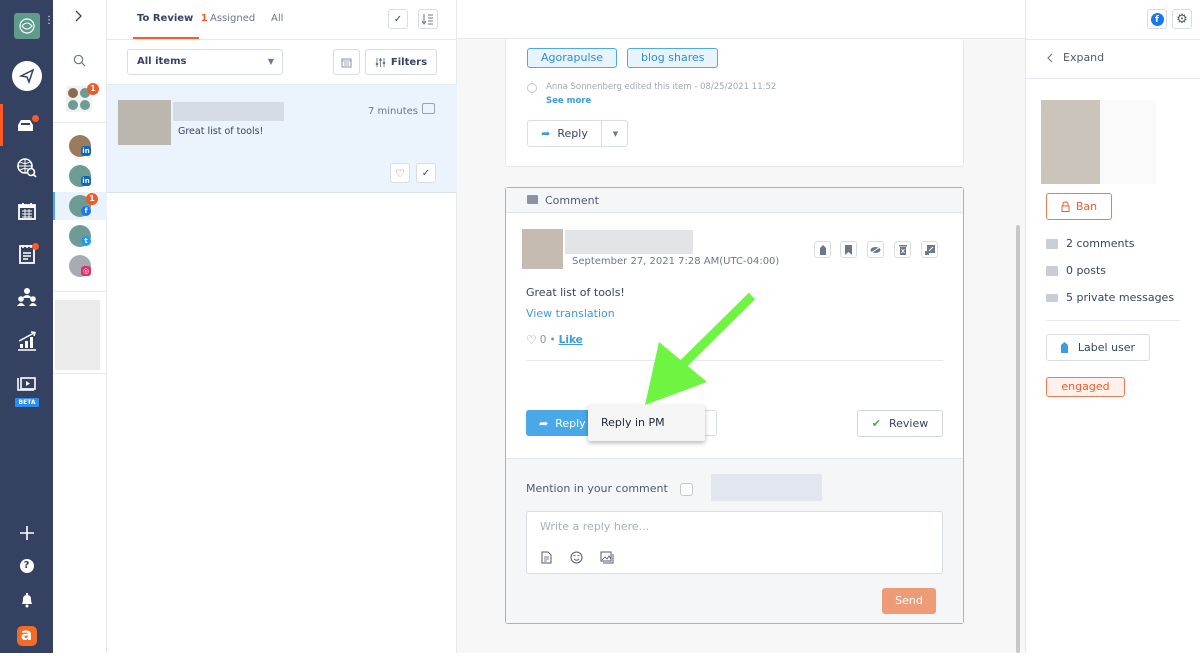  I want to click on stat-comments: 2 comments, so click(1090, 243).